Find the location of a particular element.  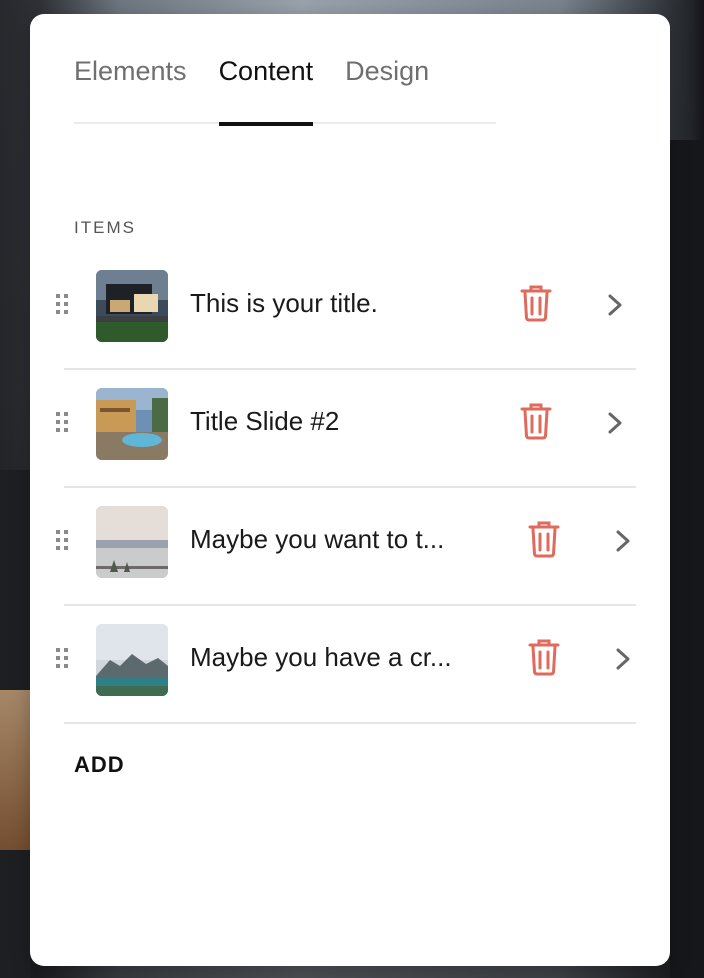

tab-elements: Elements is located at coordinates (130, 88).